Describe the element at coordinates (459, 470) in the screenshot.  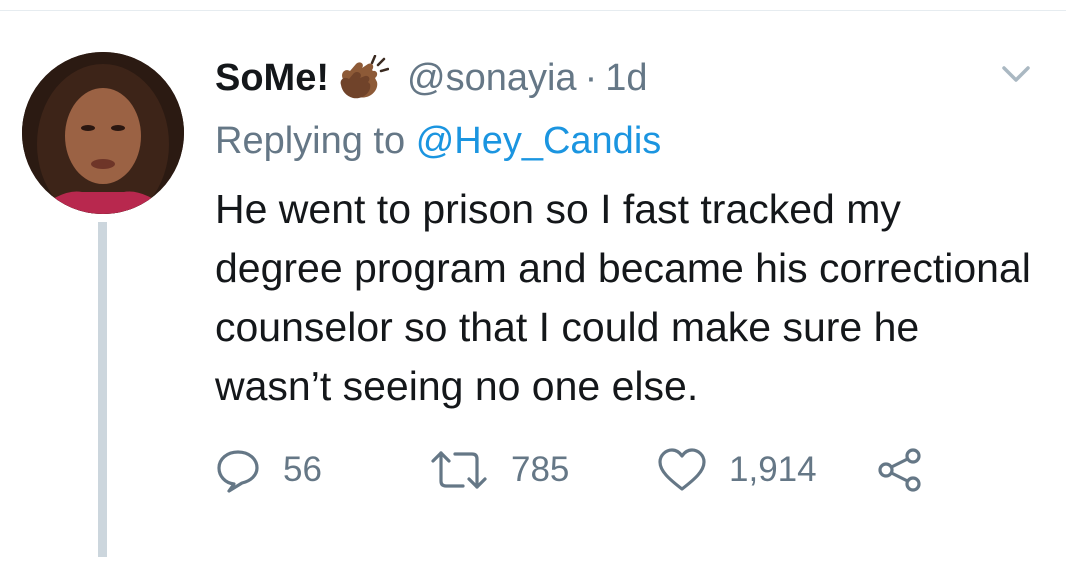
I see `retweet-icon` at that location.